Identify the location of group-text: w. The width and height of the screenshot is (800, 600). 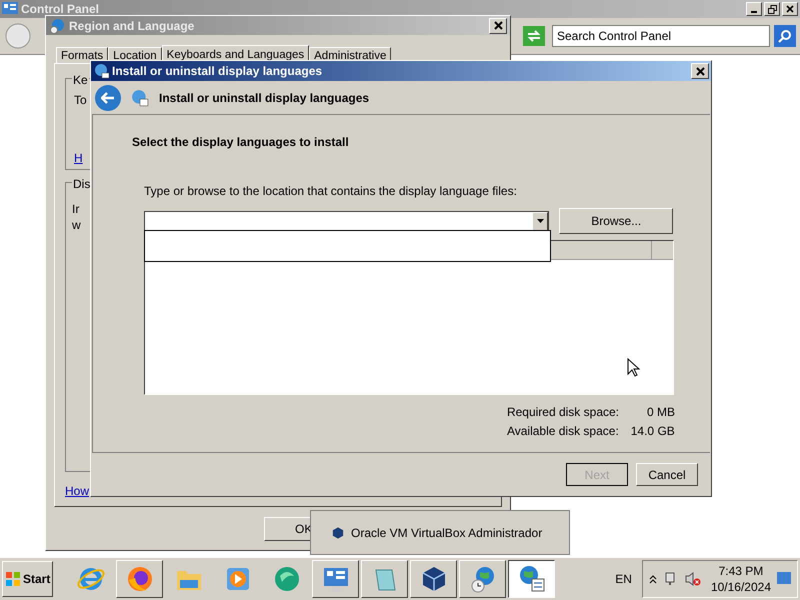
(76, 225).